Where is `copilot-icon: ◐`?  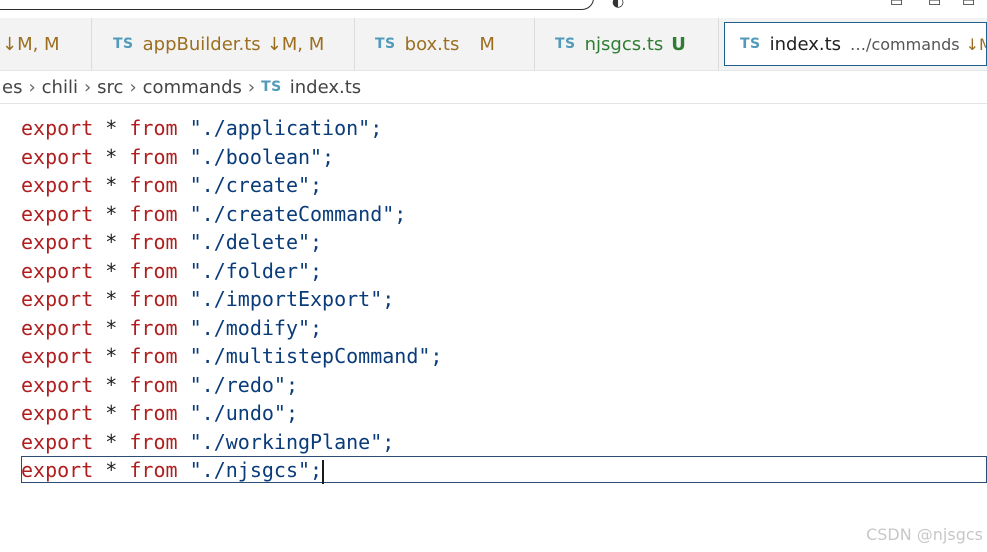
copilot-icon: ◐ is located at coordinates (618, 5).